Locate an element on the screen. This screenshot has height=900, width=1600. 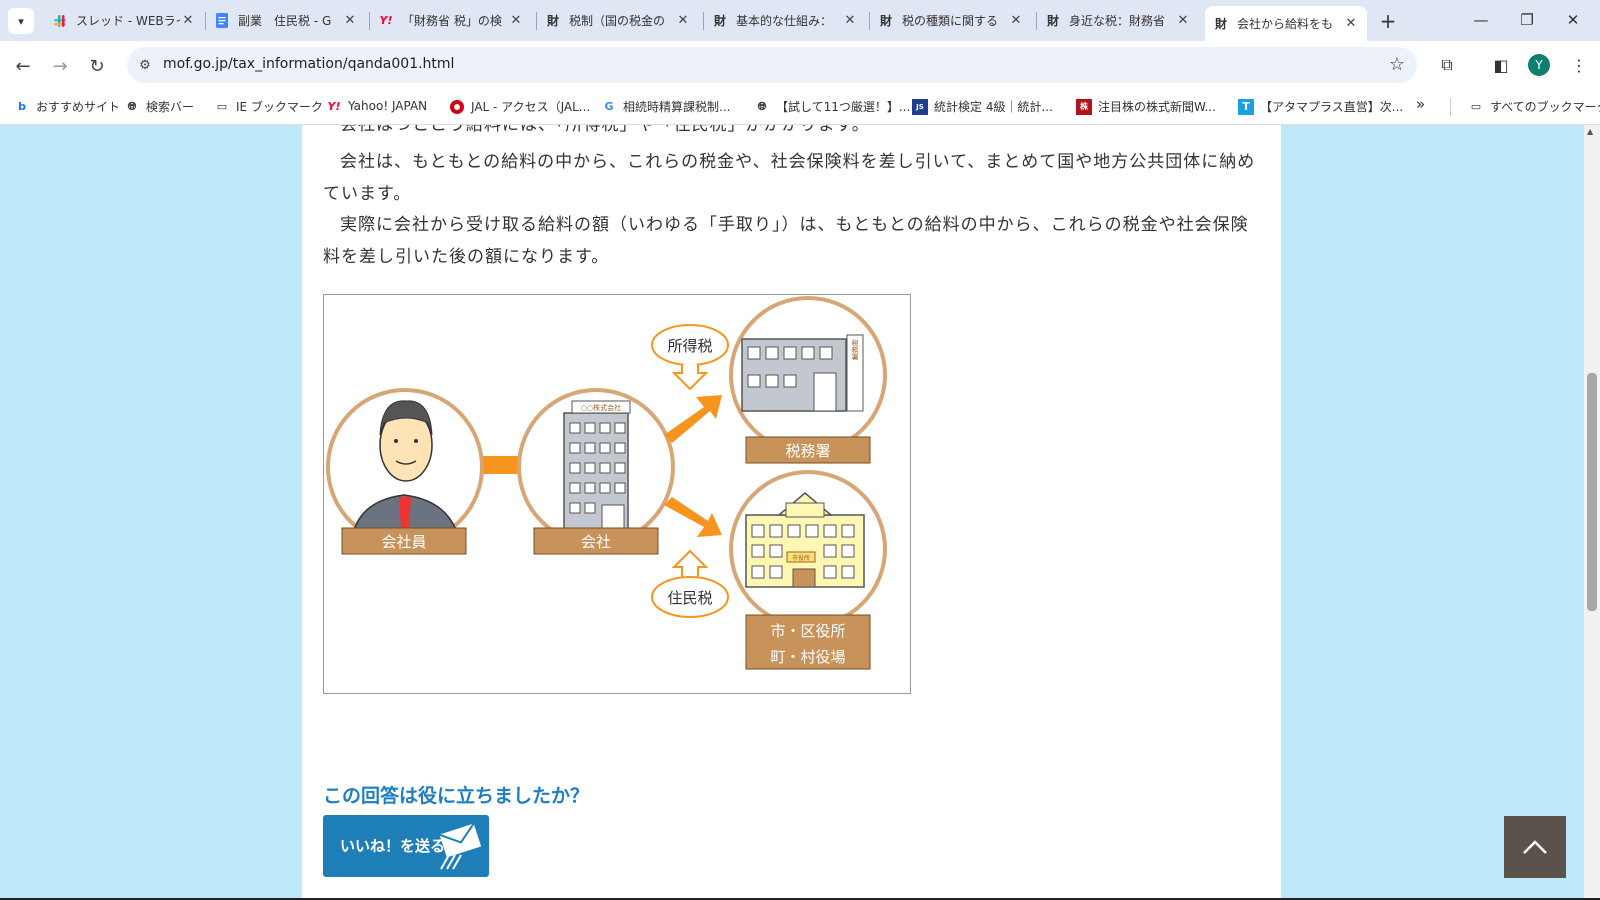
tab-1: 副業 住民税 - G ✕ is located at coordinates (286, 20).